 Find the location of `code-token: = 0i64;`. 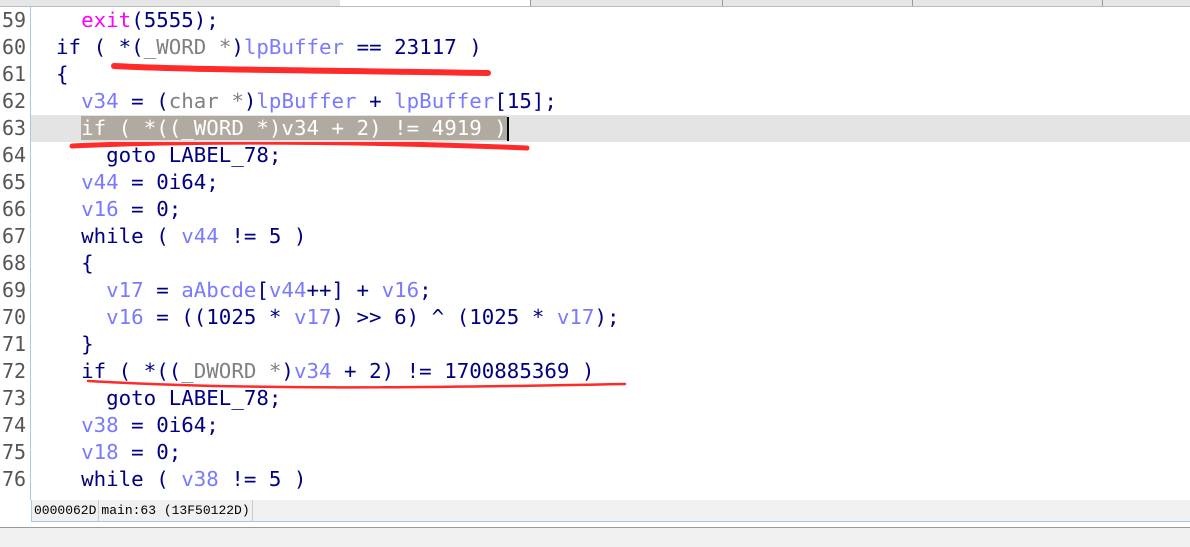

code-token: = 0i64; is located at coordinates (168, 182).